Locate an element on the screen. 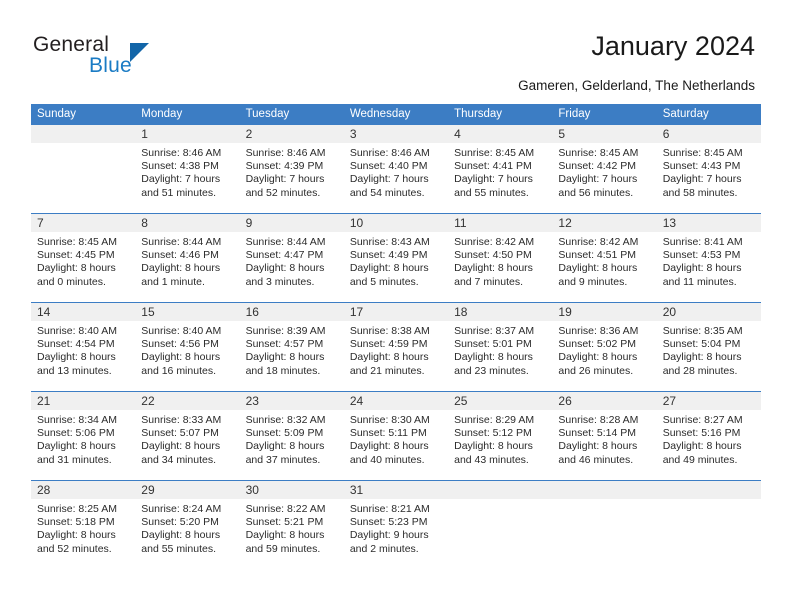 This screenshot has width=792, height=612. day-number: 24 is located at coordinates (396, 401).